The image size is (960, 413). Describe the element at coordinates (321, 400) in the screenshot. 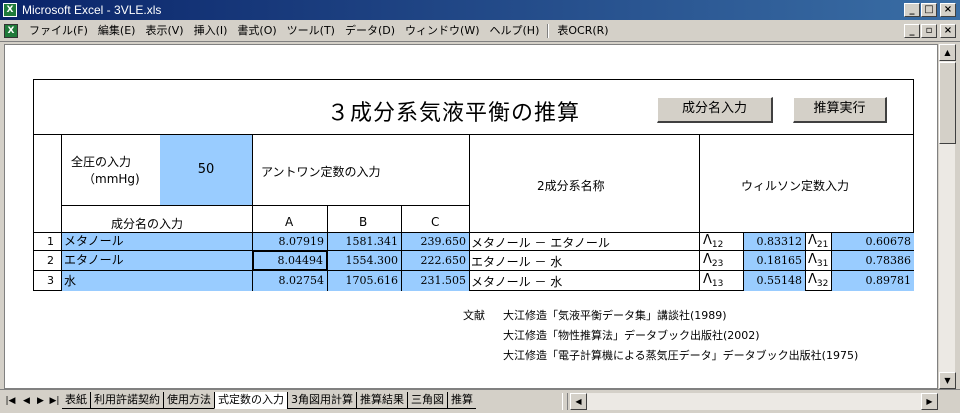

I see `tab-triangle-calc: 3角図用計算` at that location.